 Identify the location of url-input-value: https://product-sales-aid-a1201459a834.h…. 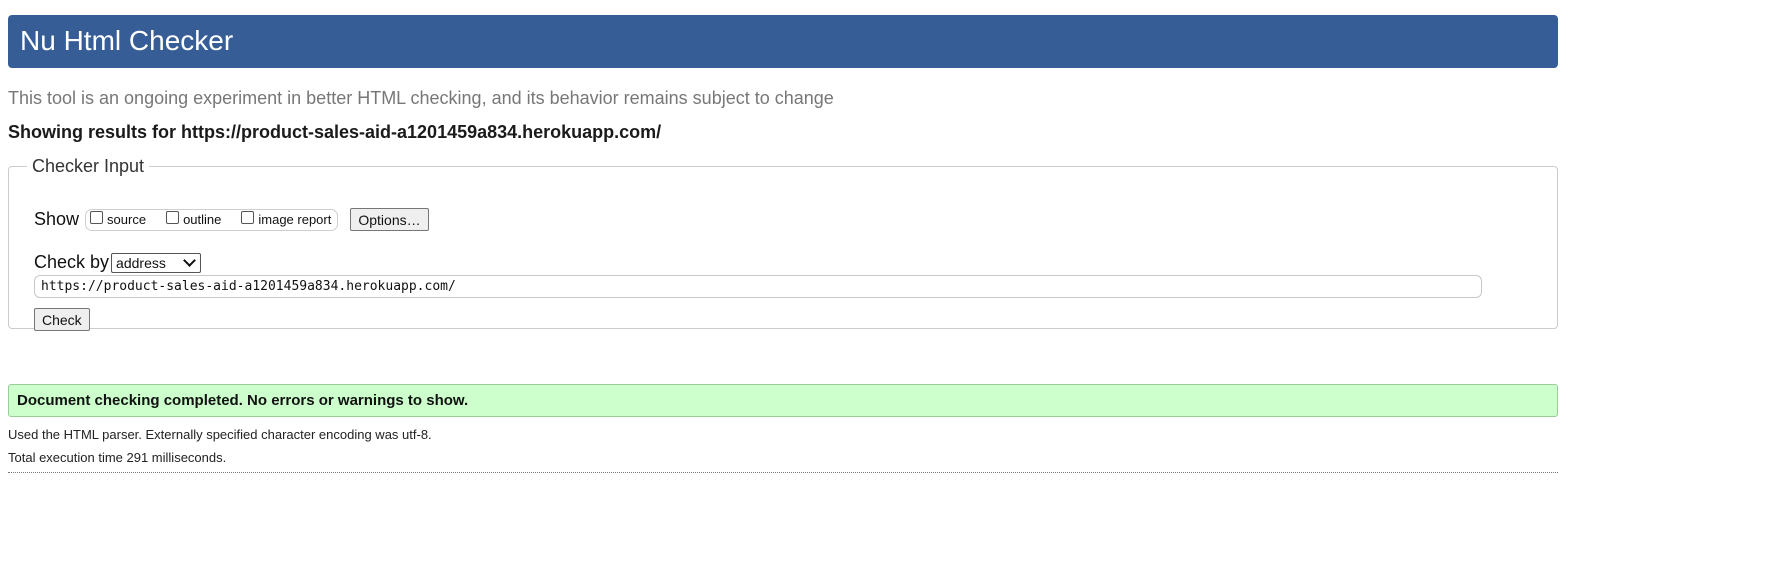
(248, 286).